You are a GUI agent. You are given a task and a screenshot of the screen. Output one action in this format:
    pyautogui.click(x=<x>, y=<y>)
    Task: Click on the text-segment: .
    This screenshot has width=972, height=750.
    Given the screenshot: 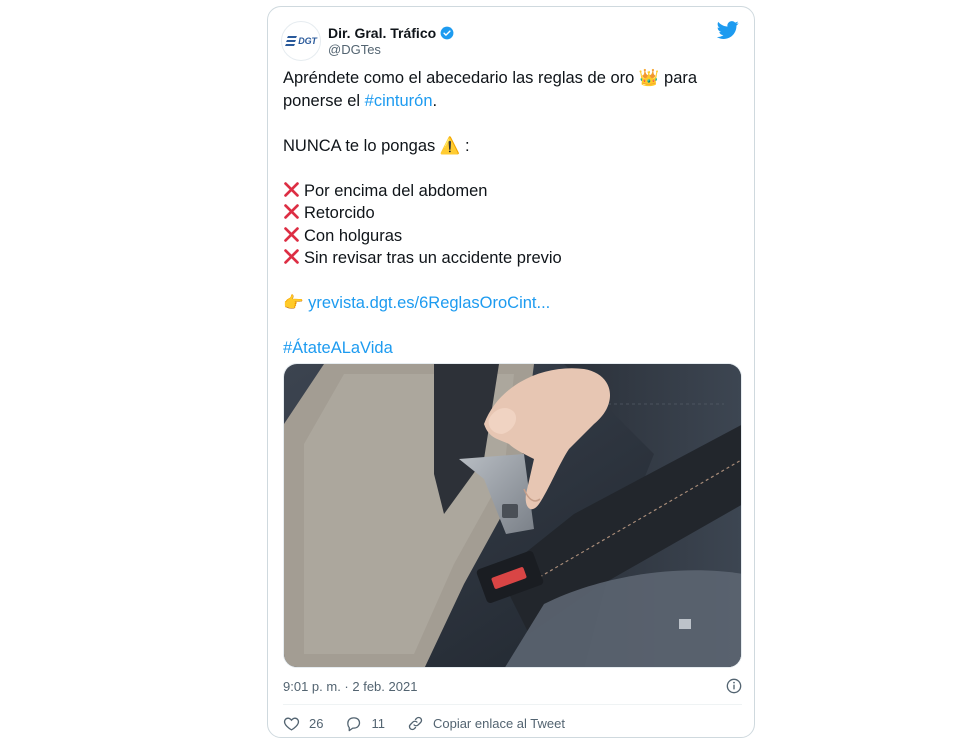 What is the action you would take?
    pyautogui.click(x=435, y=100)
    